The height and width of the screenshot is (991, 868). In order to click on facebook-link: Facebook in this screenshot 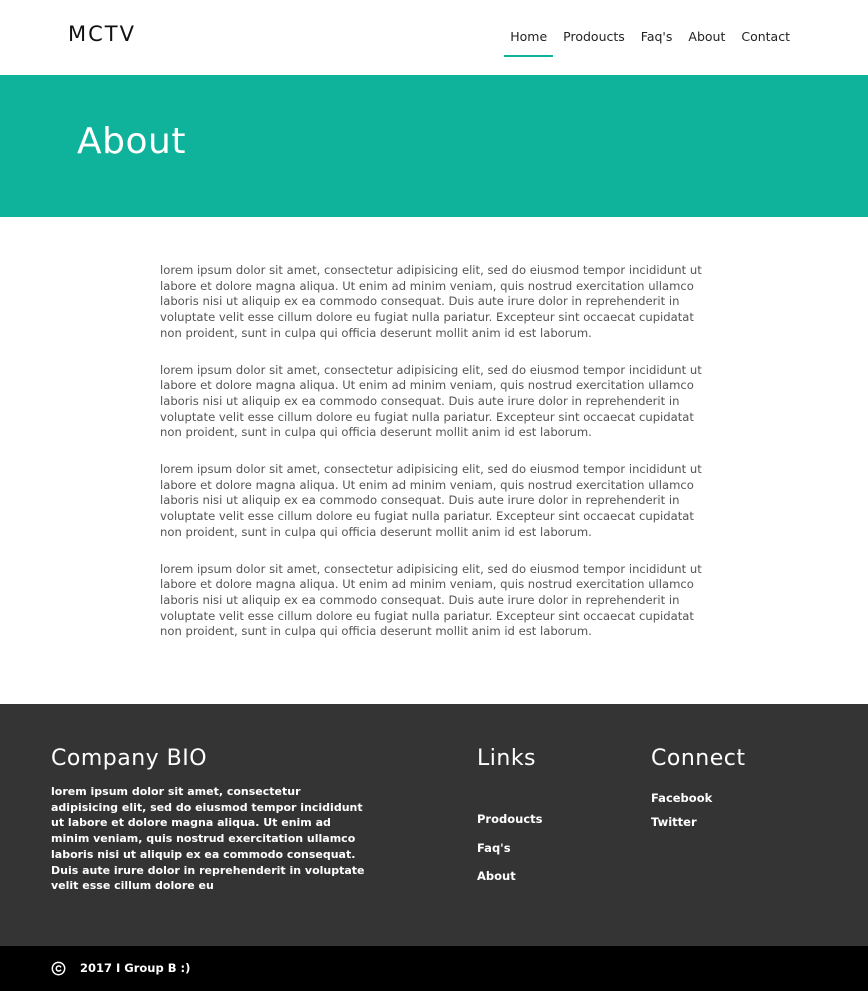, I will do `click(681, 798)`.